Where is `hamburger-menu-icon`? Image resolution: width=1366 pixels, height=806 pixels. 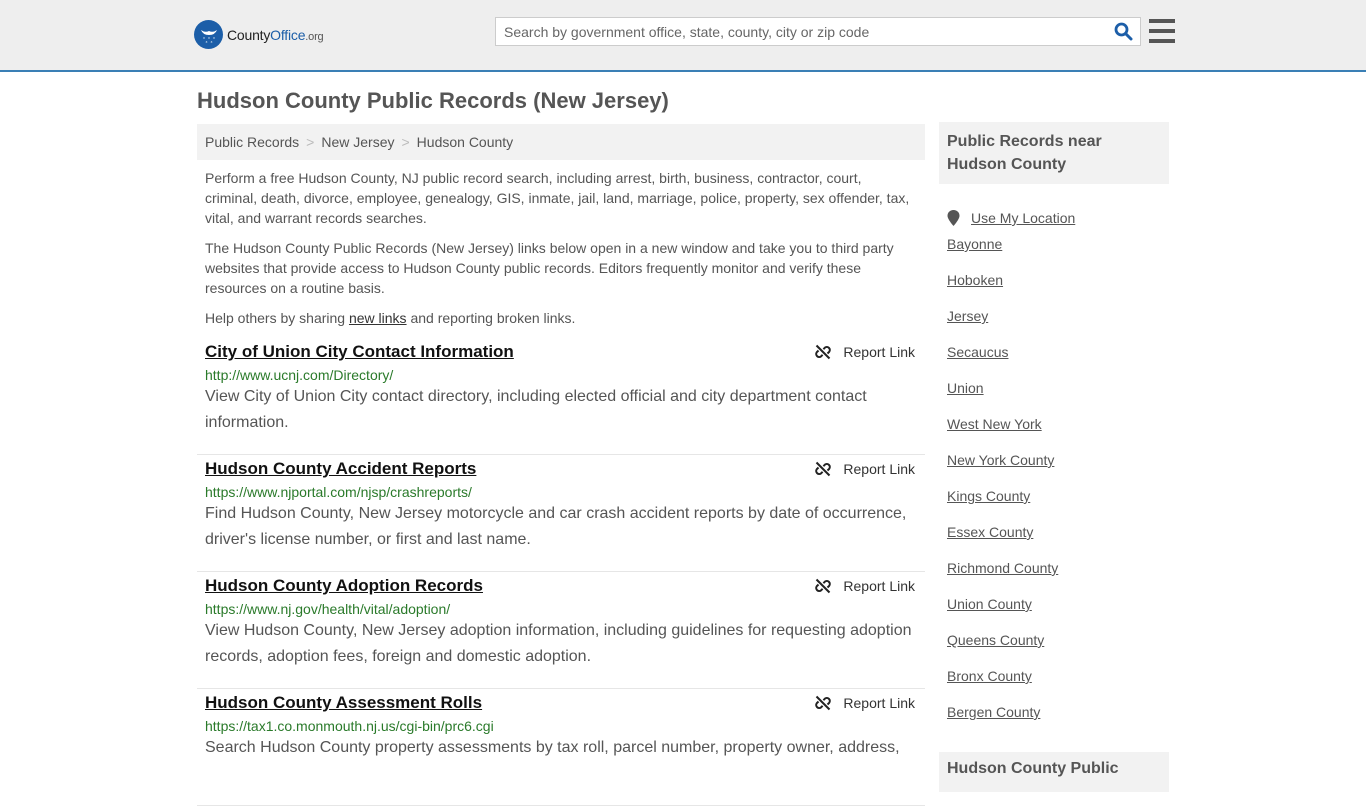
hamburger-menu-icon is located at coordinates (1162, 31).